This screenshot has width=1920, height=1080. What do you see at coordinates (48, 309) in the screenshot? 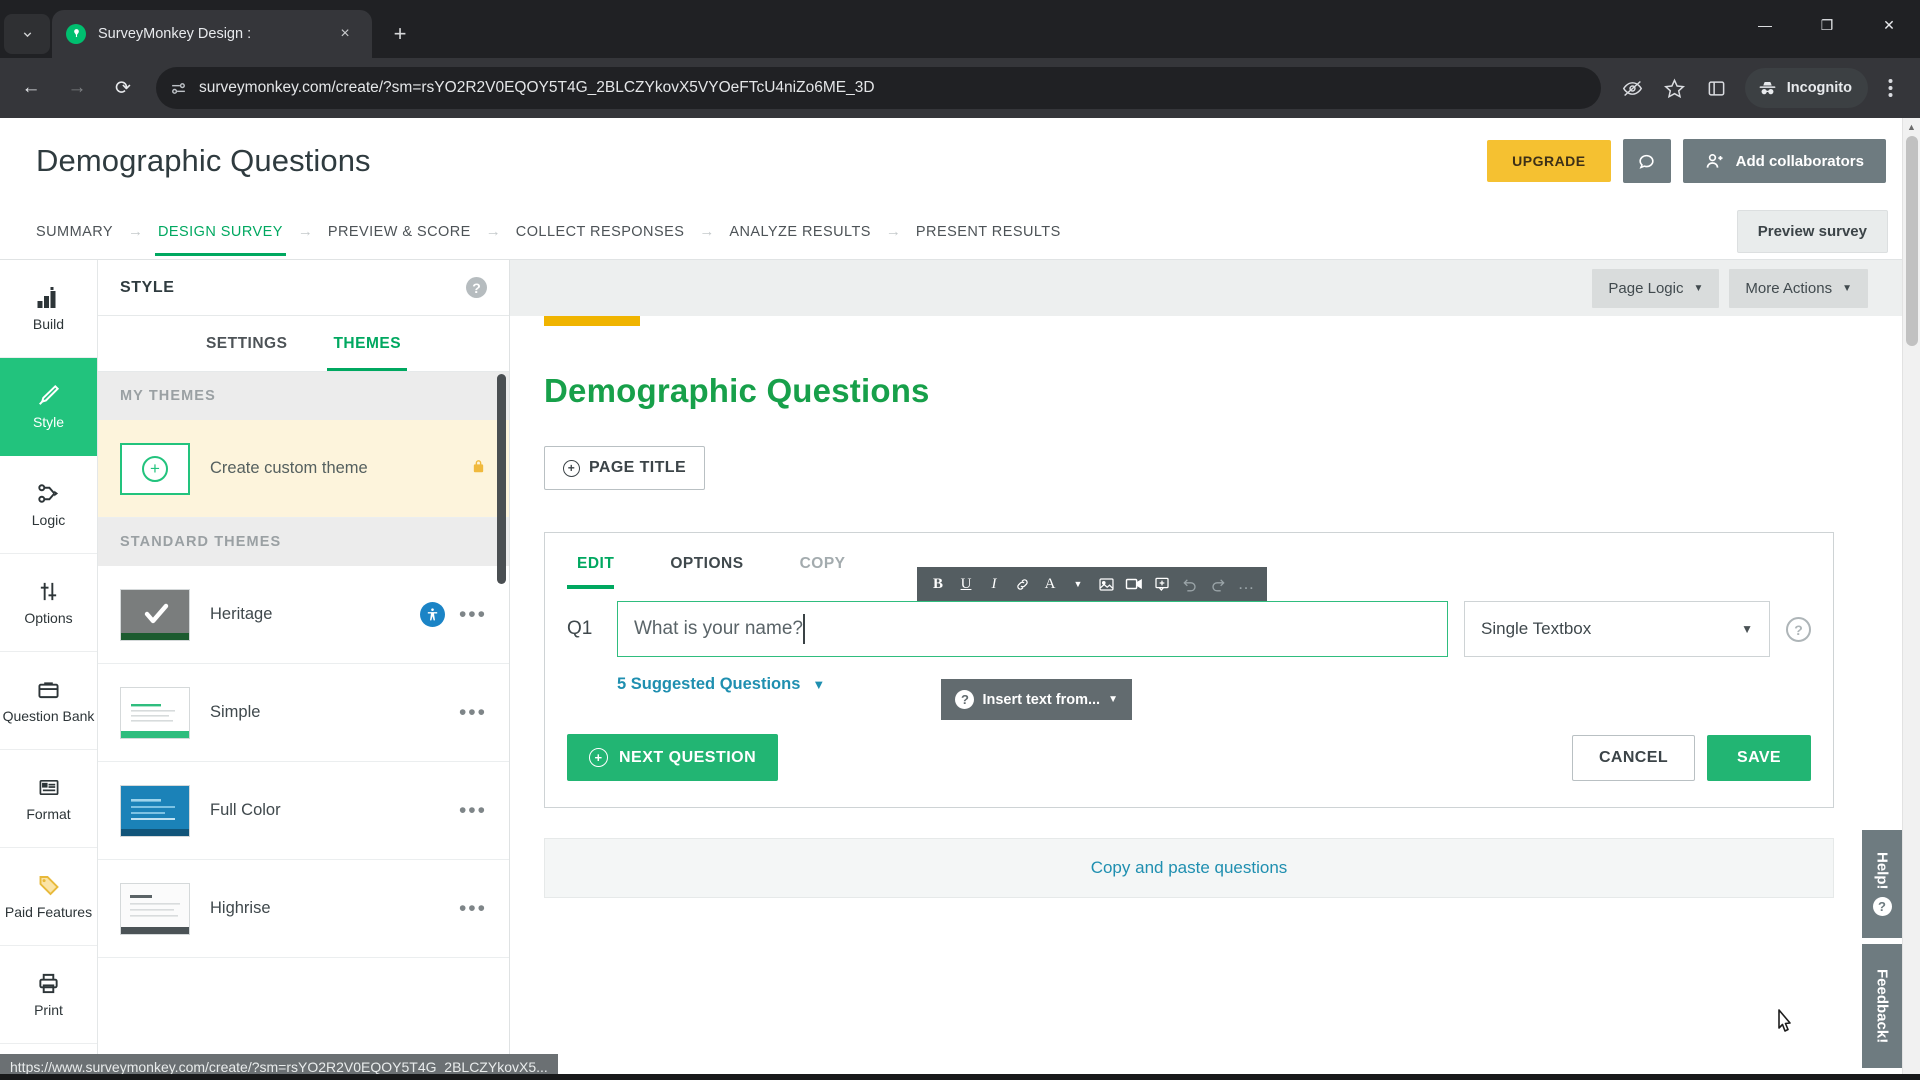
I see `sidebar-item-build: Build` at bounding box center [48, 309].